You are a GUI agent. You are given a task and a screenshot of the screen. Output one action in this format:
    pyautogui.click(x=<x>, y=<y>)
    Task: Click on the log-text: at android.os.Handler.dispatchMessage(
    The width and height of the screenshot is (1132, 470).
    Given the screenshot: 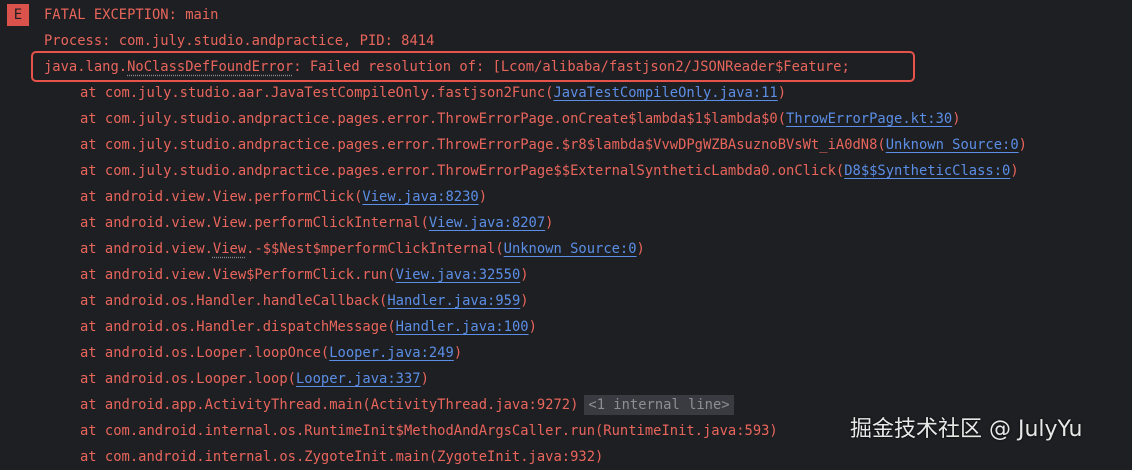 What is the action you would take?
    pyautogui.click(x=238, y=327)
    